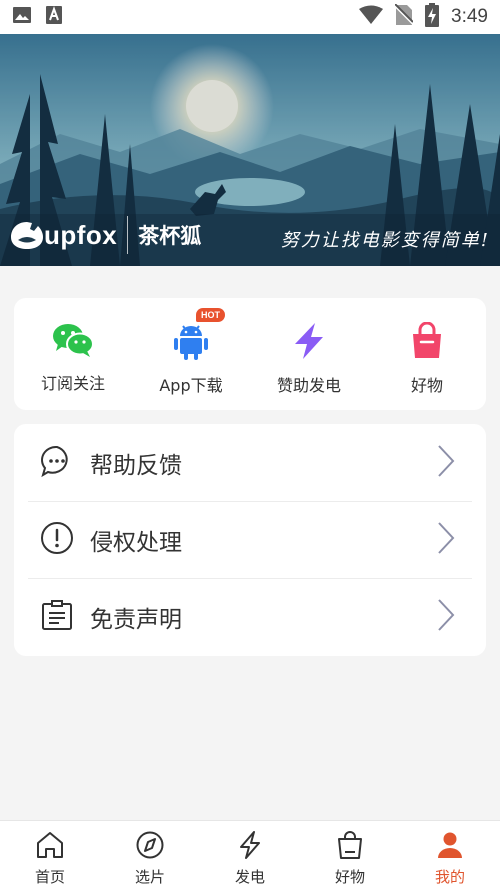 Image resolution: width=500 pixels, height=890 pixels. What do you see at coordinates (136, 542) in the screenshot?
I see `menu-item-label: 侵权处理` at bounding box center [136, 542].